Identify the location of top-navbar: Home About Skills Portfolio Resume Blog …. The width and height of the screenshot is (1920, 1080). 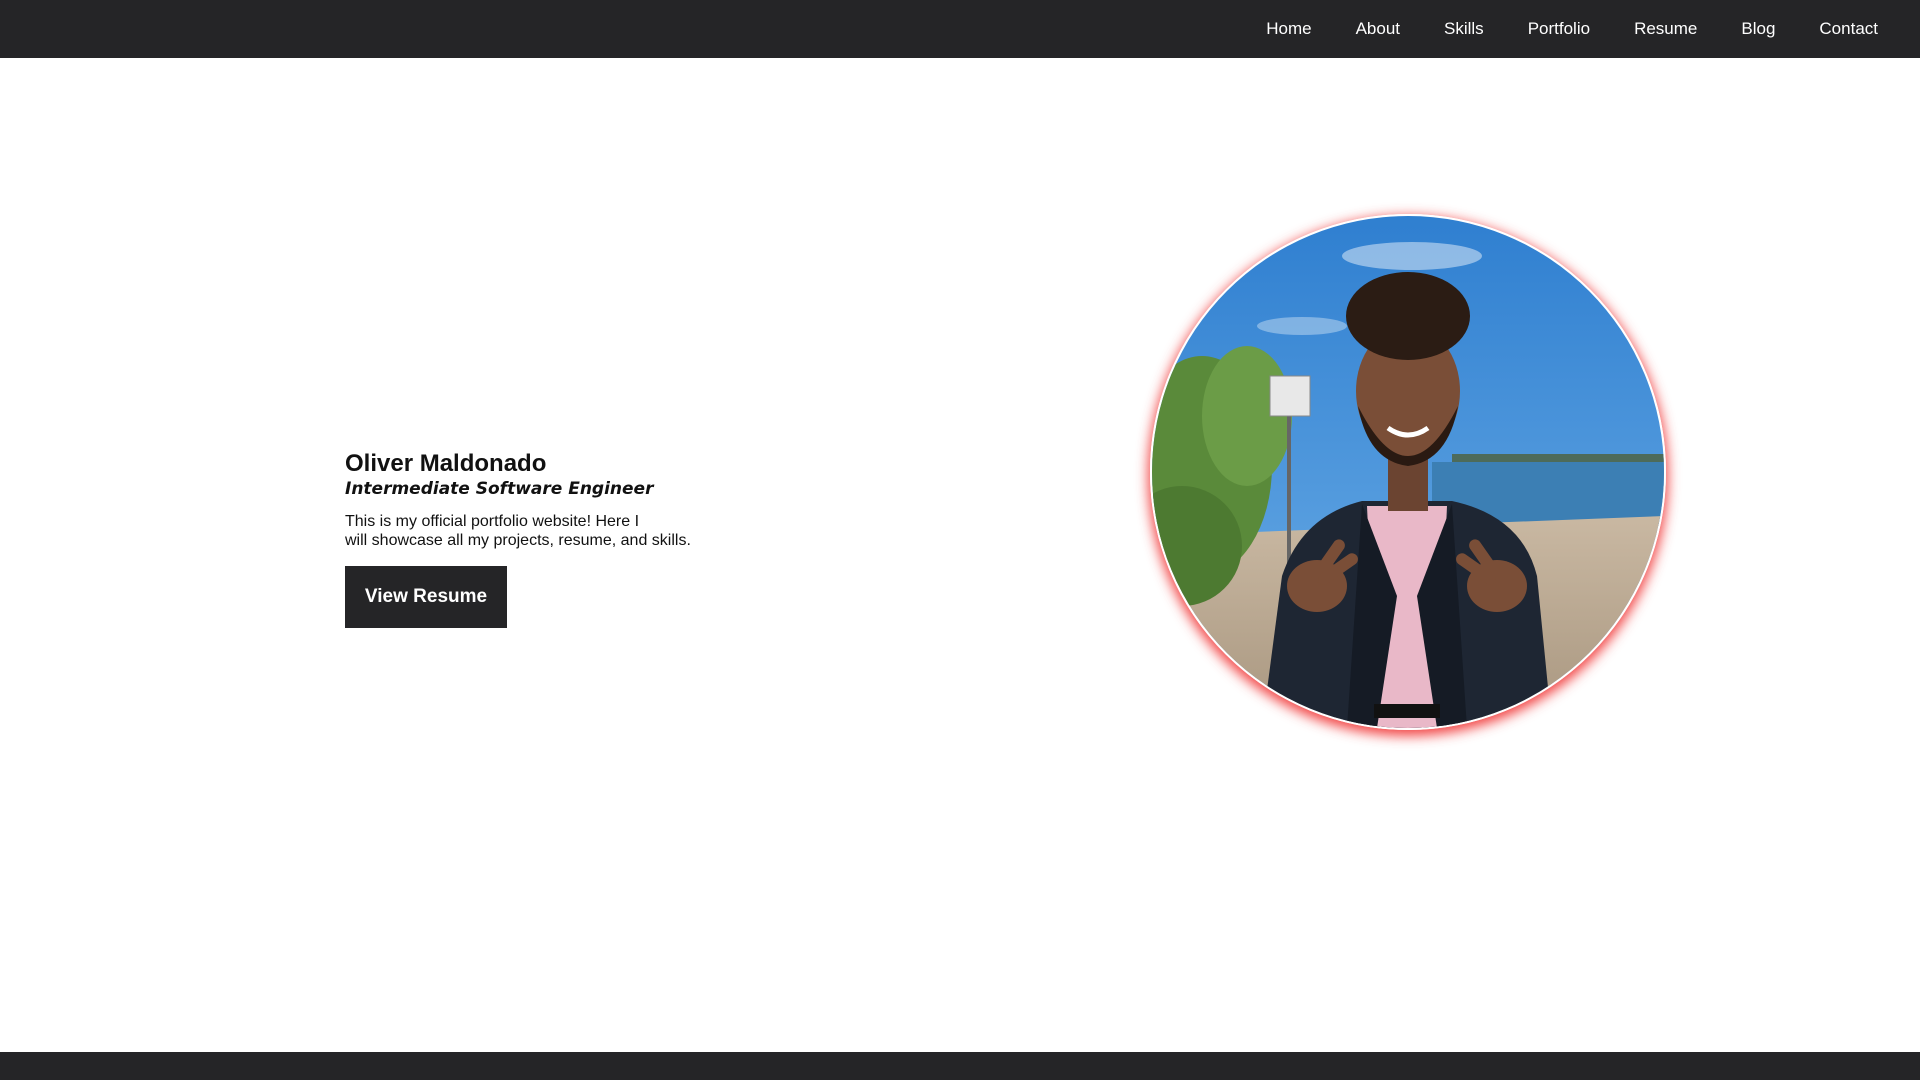
(960, 29).